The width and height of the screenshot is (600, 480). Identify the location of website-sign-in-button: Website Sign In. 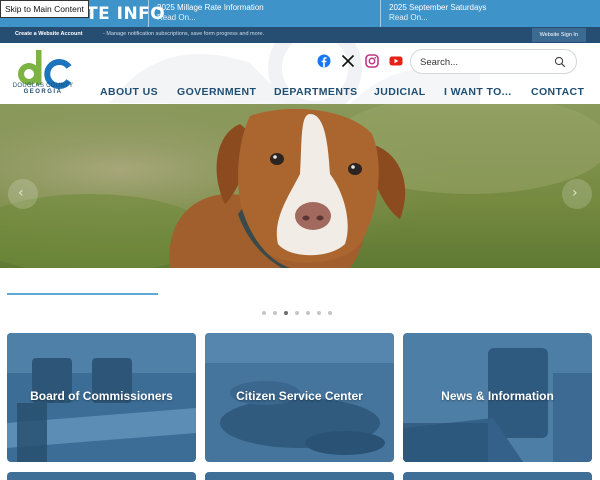
(558, 35).